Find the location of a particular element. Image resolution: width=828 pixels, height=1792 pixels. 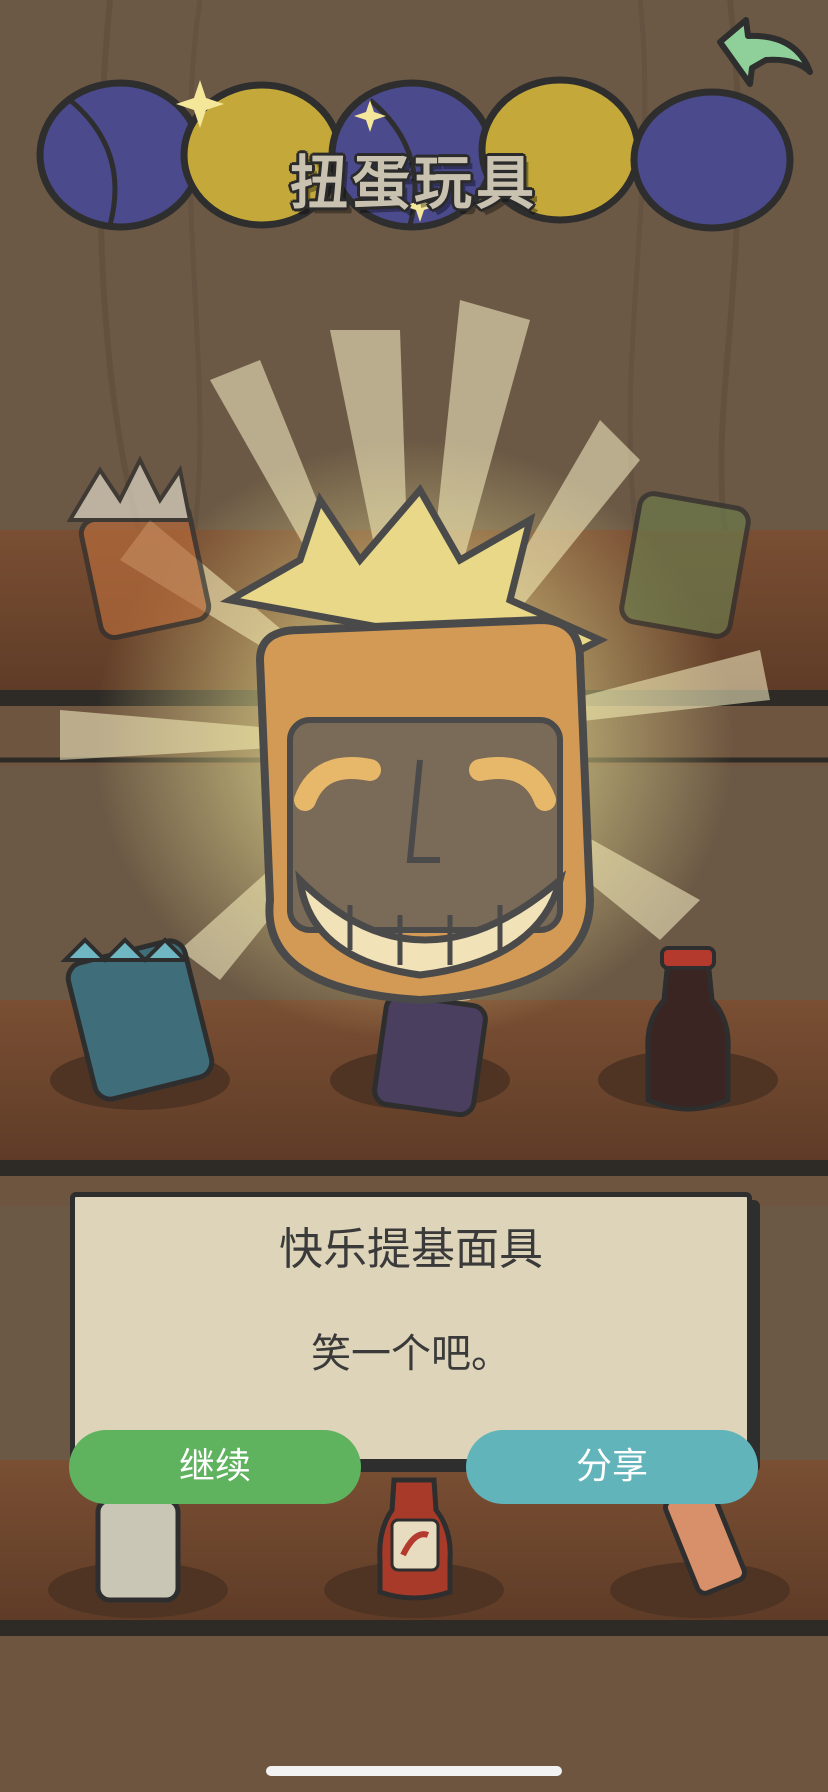

continue-button: 继续 is located at coordinates (215, 1467).